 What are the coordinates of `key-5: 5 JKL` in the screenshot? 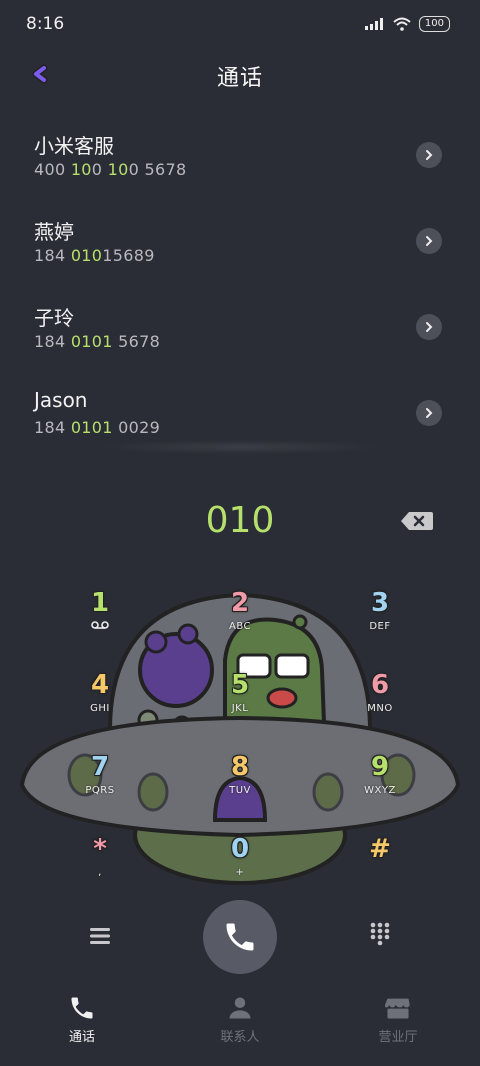 It's located at (240, 703).